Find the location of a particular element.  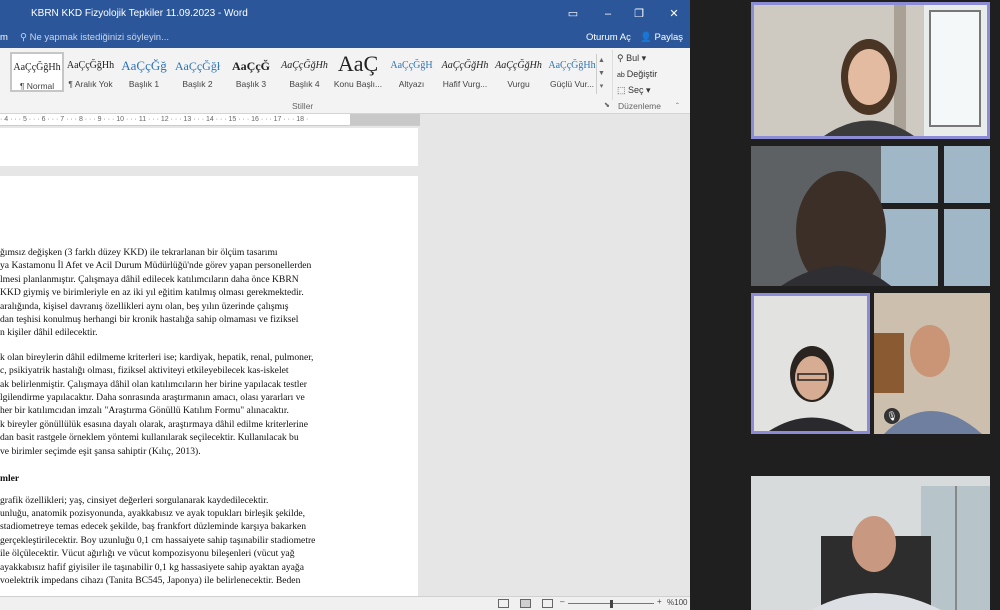

find-icon: ⚲ is located at coordinates (622, 58).